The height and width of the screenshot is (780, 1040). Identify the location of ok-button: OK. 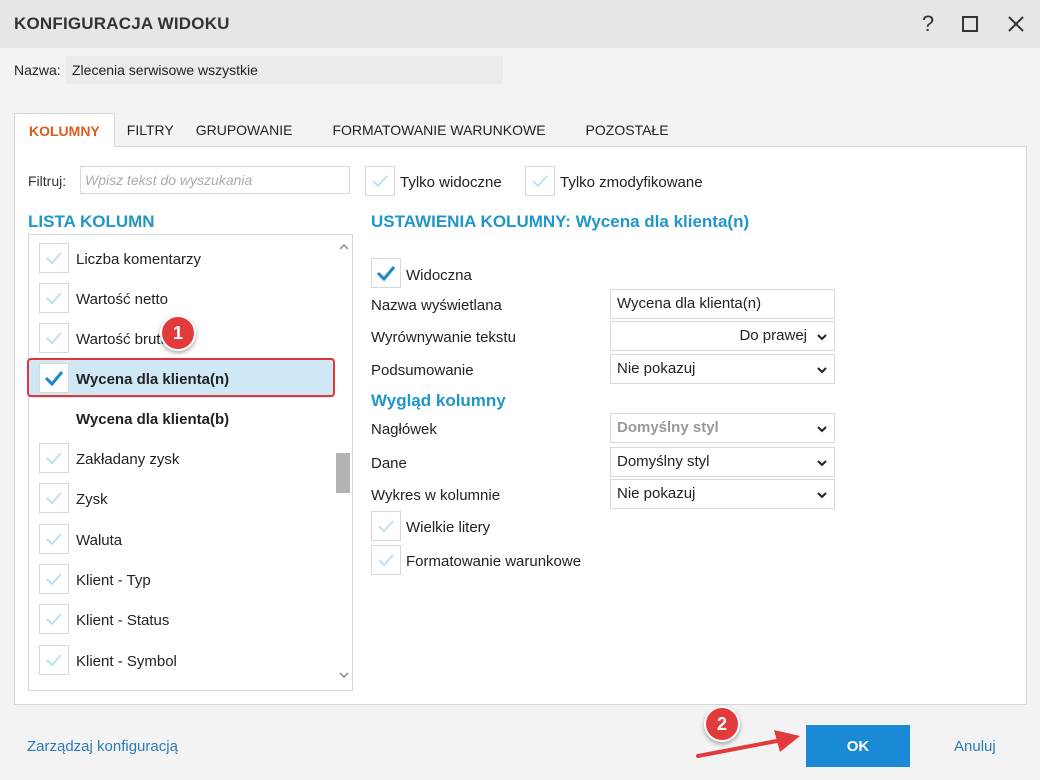
(858, 746).